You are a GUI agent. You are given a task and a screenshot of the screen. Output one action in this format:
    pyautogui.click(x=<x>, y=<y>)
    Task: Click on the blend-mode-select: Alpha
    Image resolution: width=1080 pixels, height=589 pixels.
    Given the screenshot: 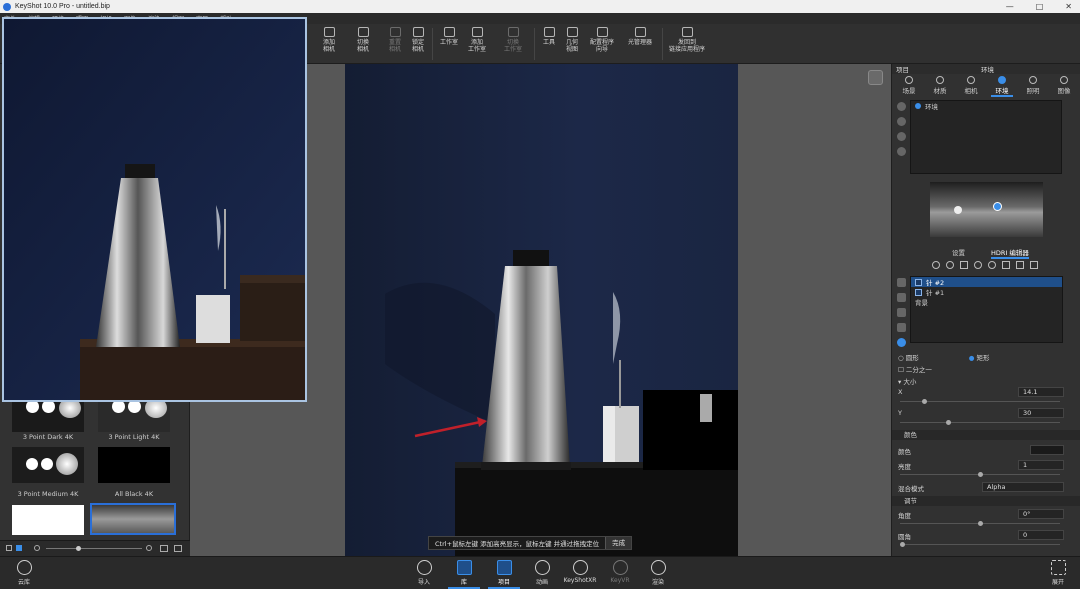 What is the action you would take?
    pyautogui.click(x=1023, y=487)
    